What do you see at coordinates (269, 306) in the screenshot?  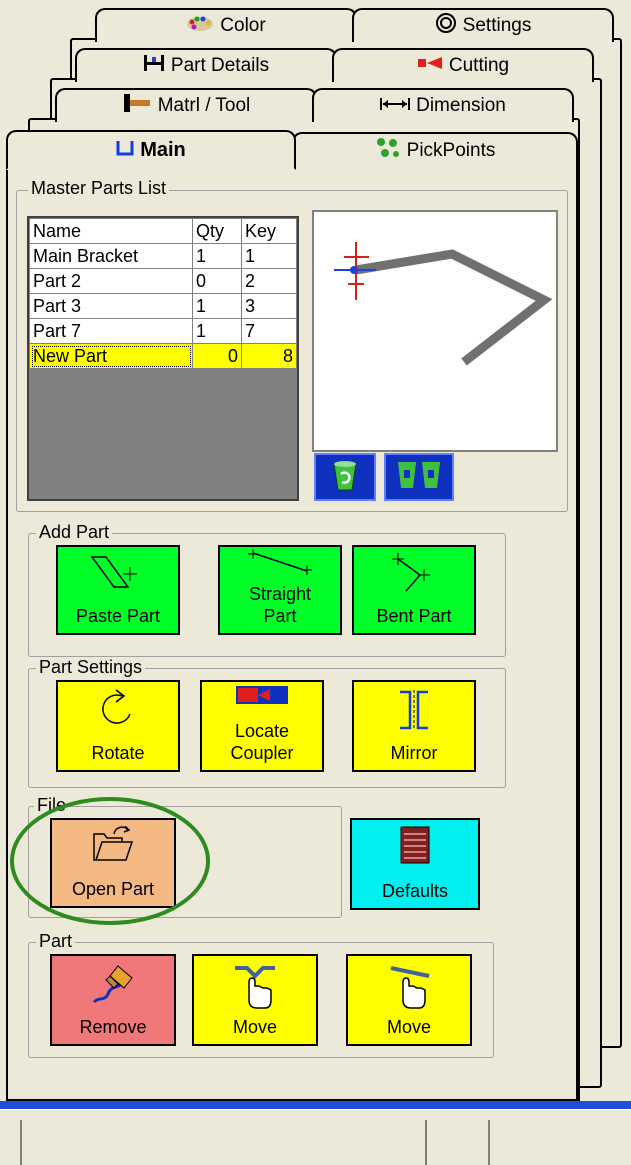 I see `cell-key: 3` at bounding box center [269, 306].